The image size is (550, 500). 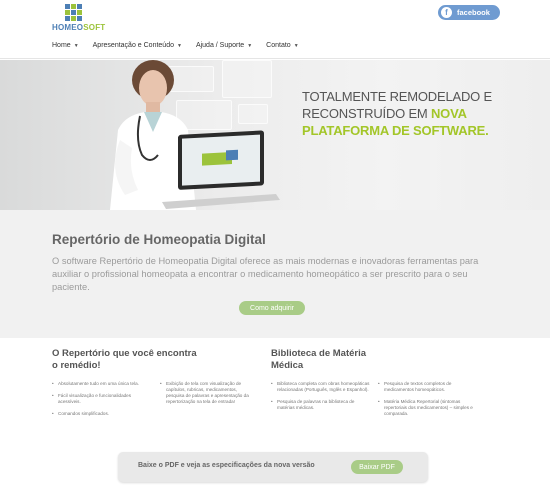 What do you see at coordinates (397, 96) in the screenshot?
I see `tagline-line1: Totalmente remodelado e` at bounding box center [397, 96].